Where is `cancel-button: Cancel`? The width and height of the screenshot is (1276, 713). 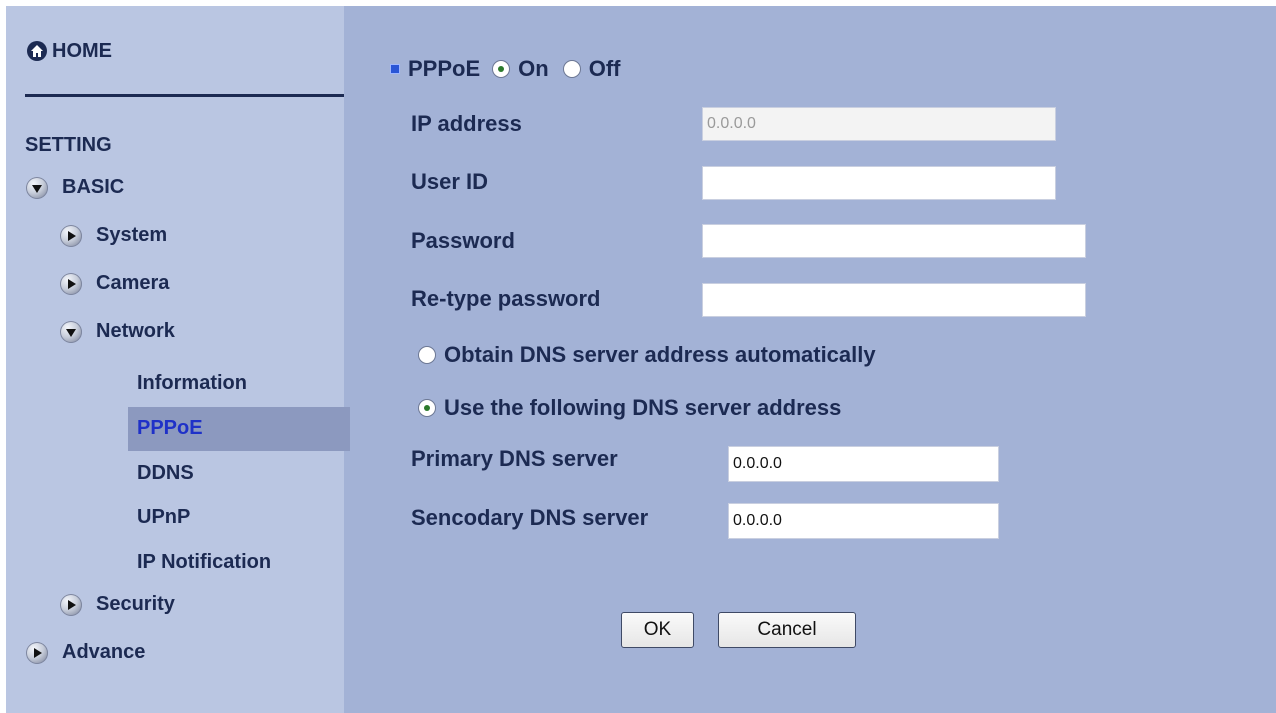 cancel-button: Cancel is located at coordinates (787, 630).